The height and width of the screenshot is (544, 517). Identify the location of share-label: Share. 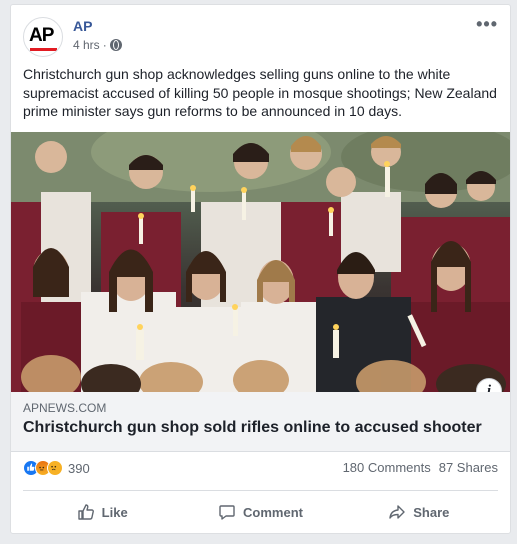
(431, 512).